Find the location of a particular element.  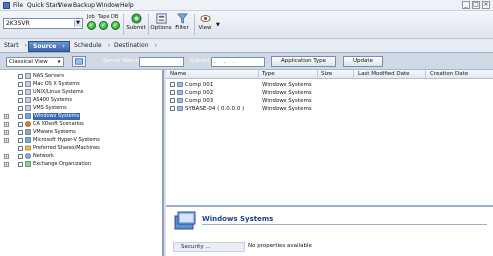

tree-item-windows-systems: + Windows Systems is located at coordinates (82, 116).